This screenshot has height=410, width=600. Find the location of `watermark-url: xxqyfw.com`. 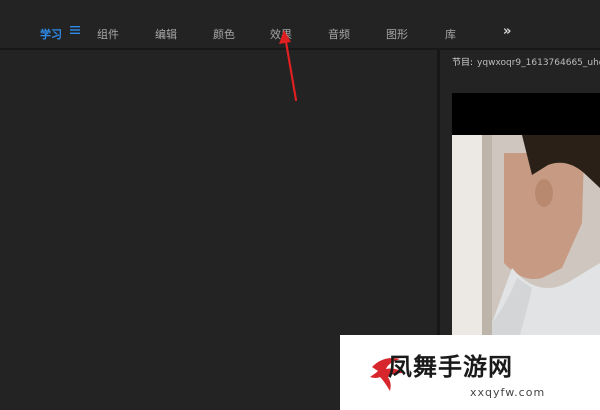

watermark-url: xxqyfw.com is located at coordinates (508, 392).